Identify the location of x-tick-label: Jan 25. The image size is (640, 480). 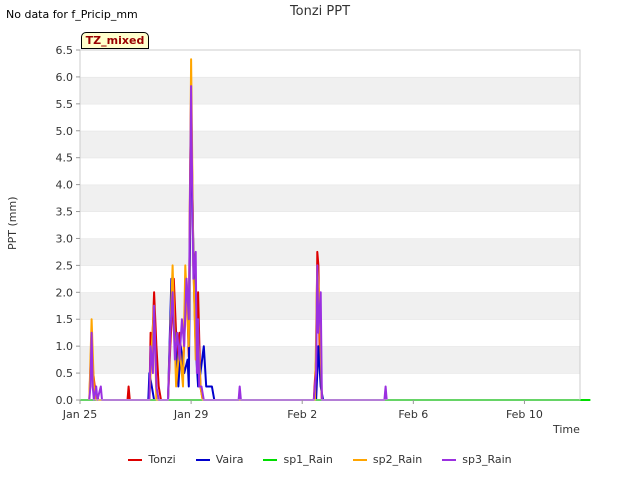
(79, 414).